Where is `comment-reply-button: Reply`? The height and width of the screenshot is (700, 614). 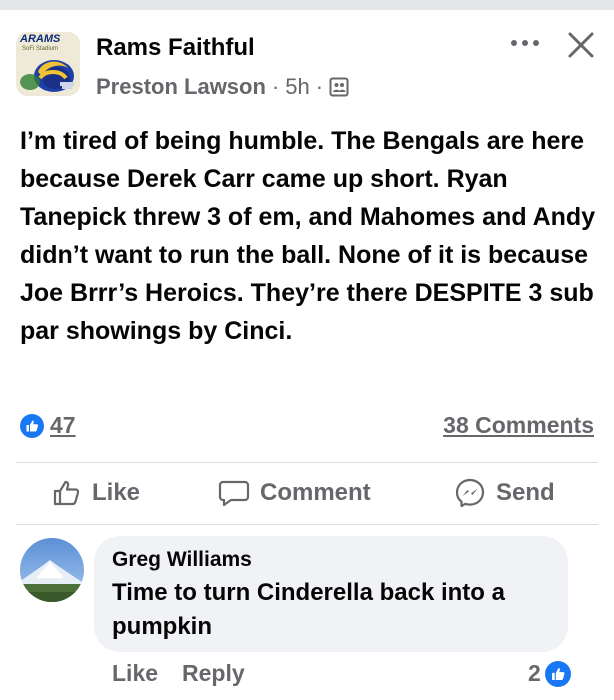 comment-reply-button: Reply is located at coordinates (213, 673).